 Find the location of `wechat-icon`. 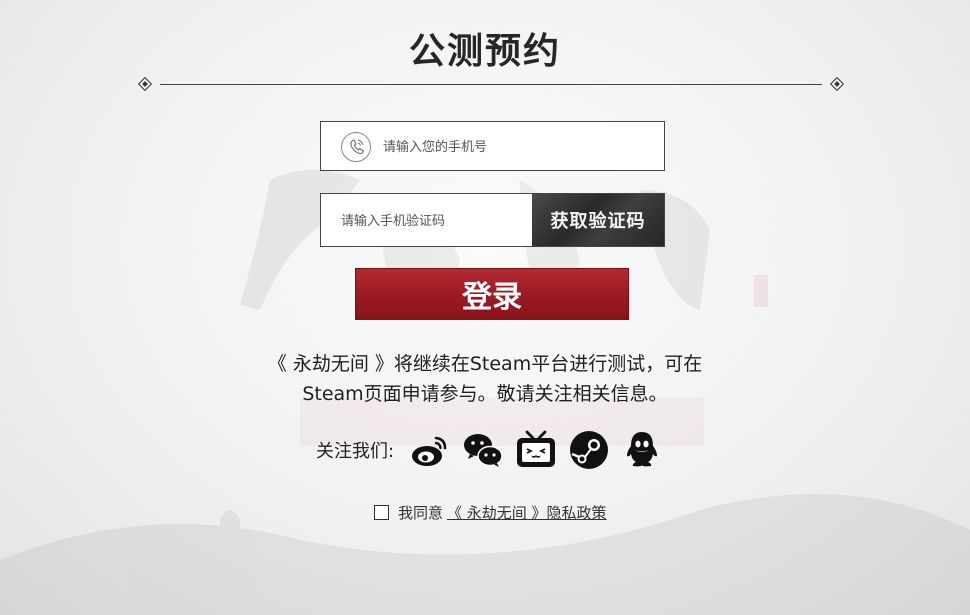

wechat-icon is located at coordinates (483, 450).